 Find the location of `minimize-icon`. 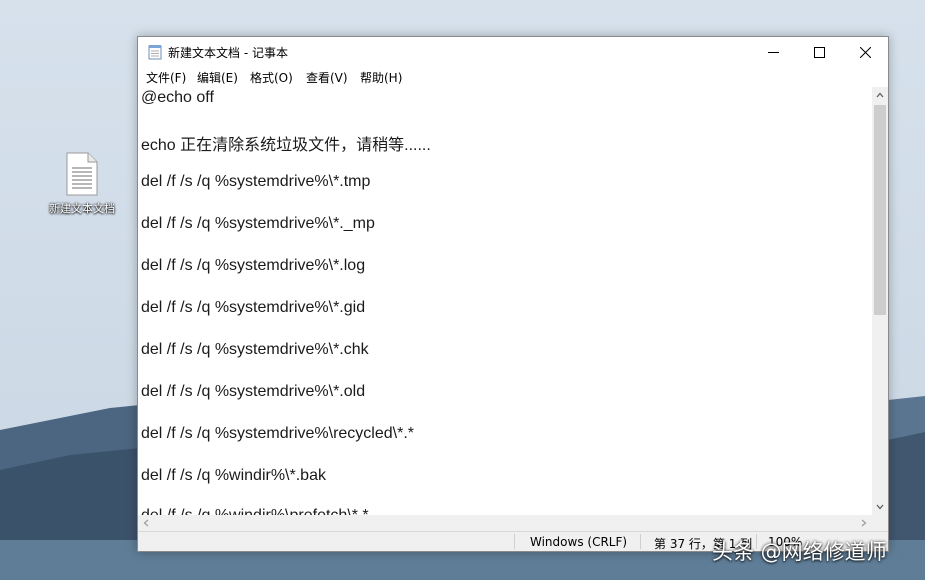

minimize-icon is located at coordinates (773, 52).